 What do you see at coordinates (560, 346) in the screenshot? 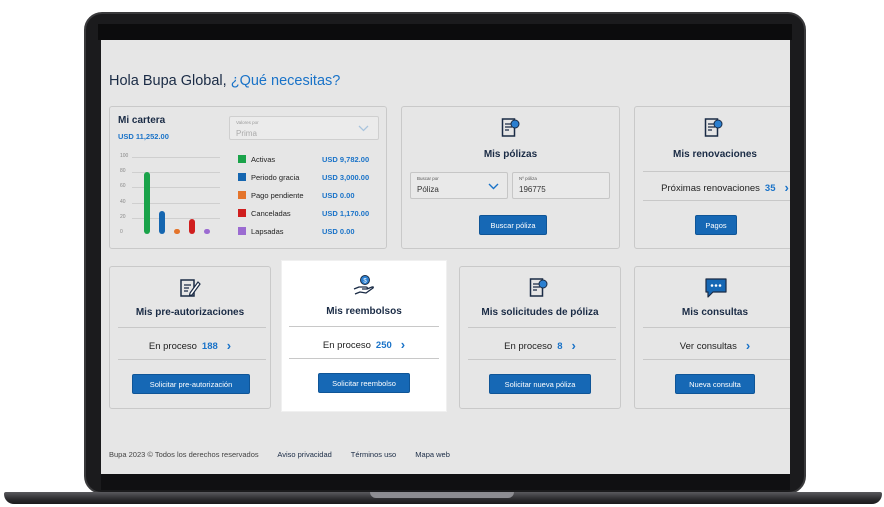
I see `status-count: 8` at bounding box center [560, 346].